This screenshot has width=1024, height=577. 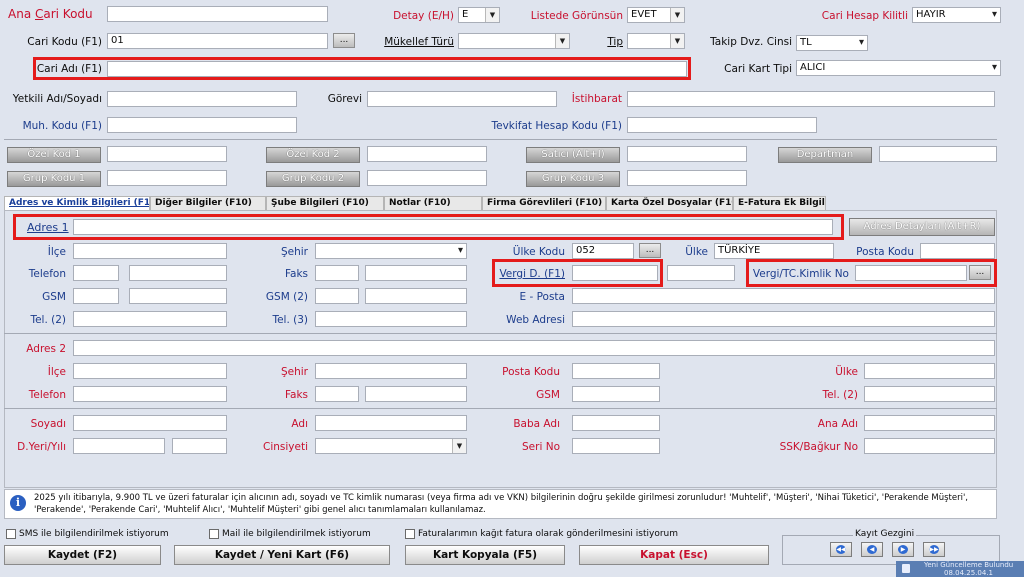 What do you see at coordinates (285, 447) in the screenshot?
I see `cinsiyeti-label: Cinsiyeti` at bounding box center [285, 447].